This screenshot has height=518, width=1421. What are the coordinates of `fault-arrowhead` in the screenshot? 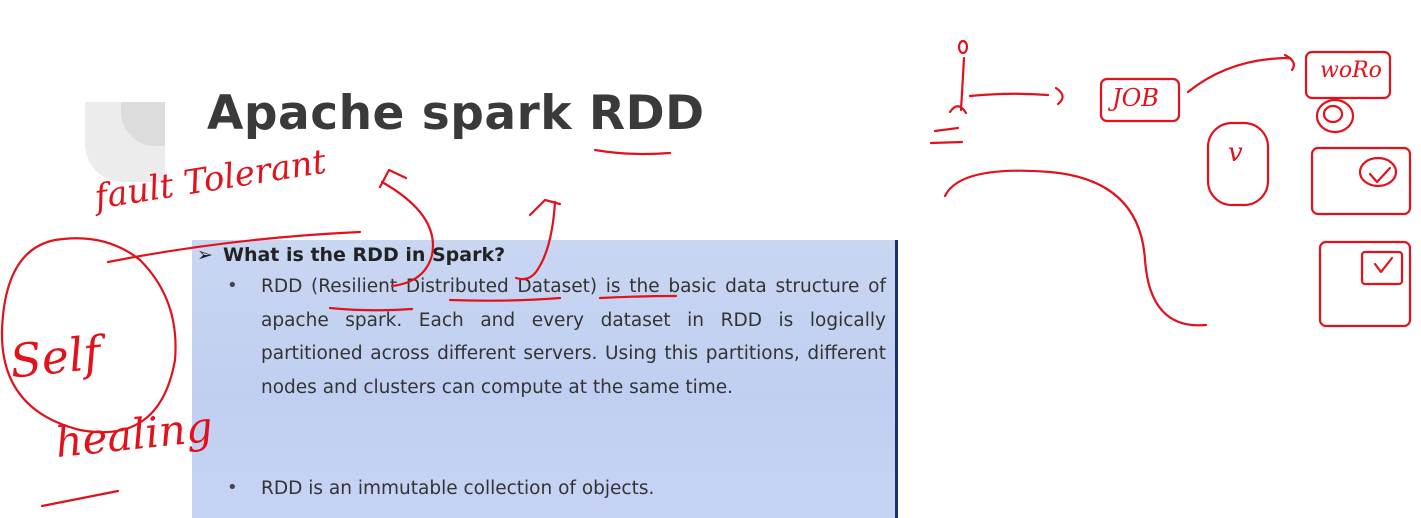 It's located at (393, 178).